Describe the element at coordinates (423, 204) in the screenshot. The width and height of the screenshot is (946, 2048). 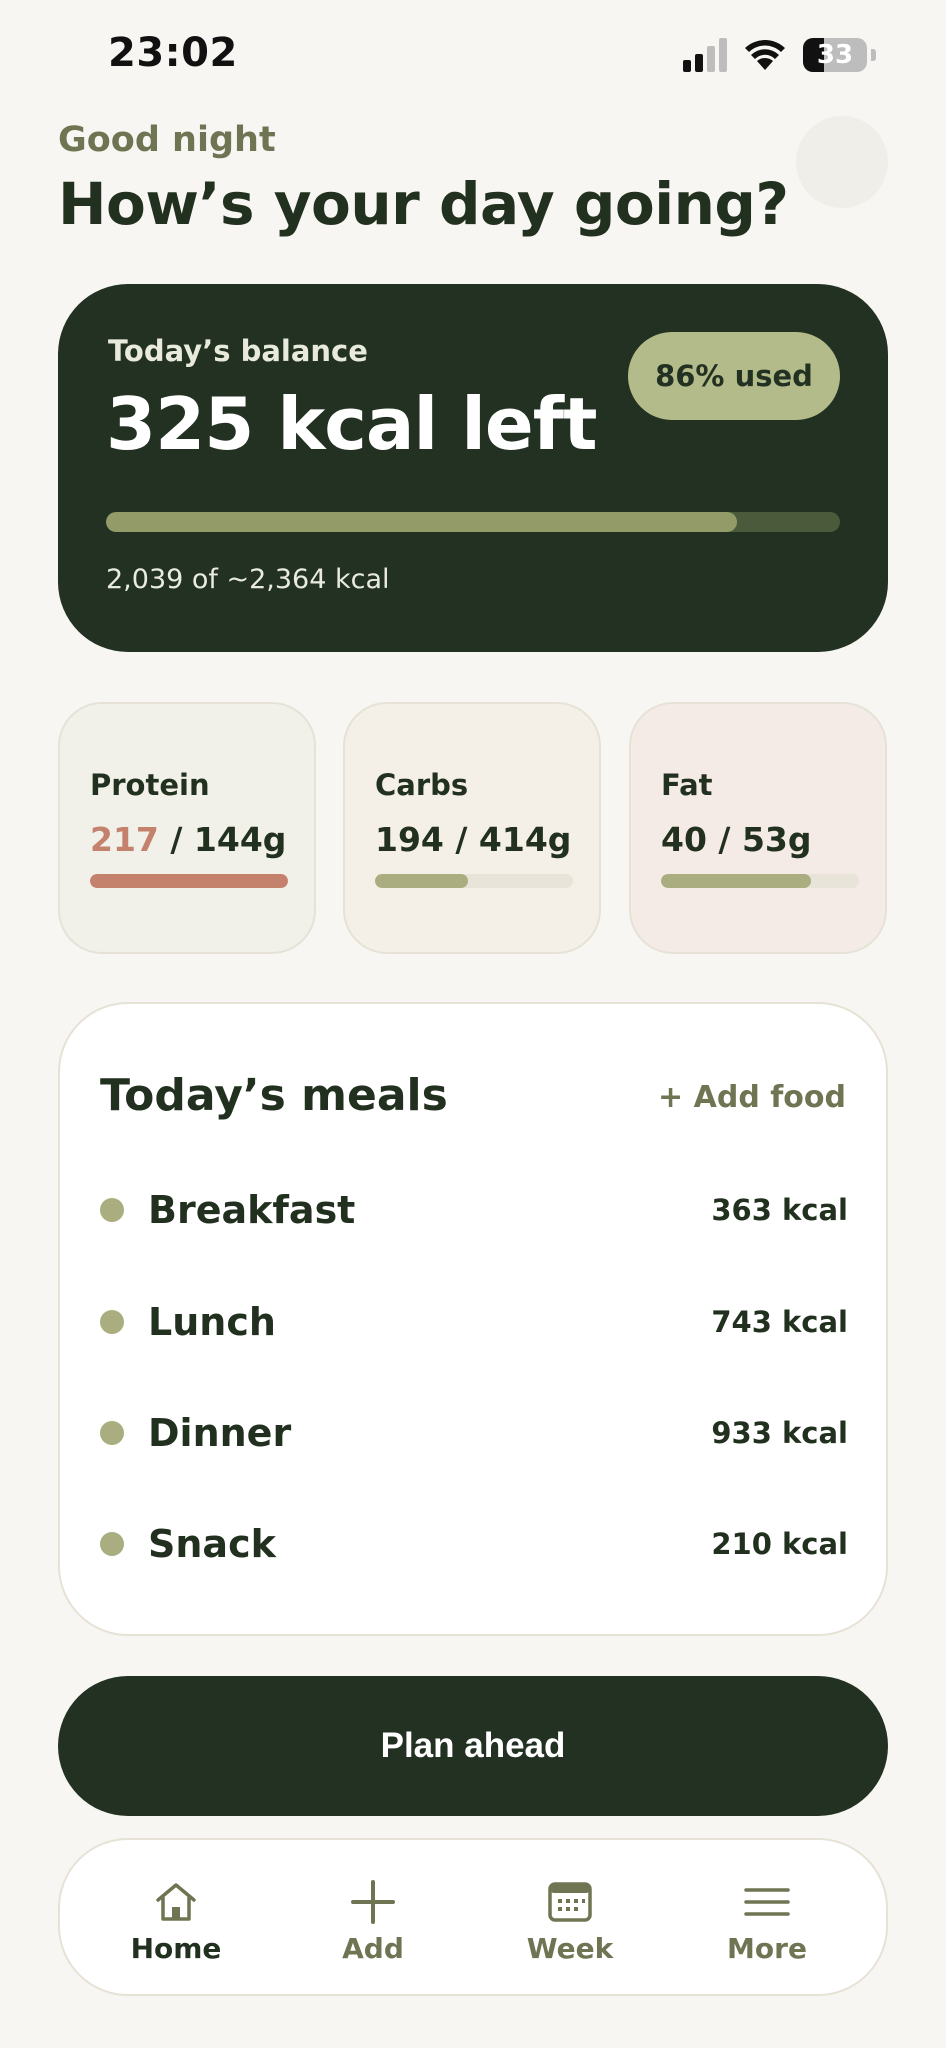
I see `page-title: How’s your day going?` at that location.